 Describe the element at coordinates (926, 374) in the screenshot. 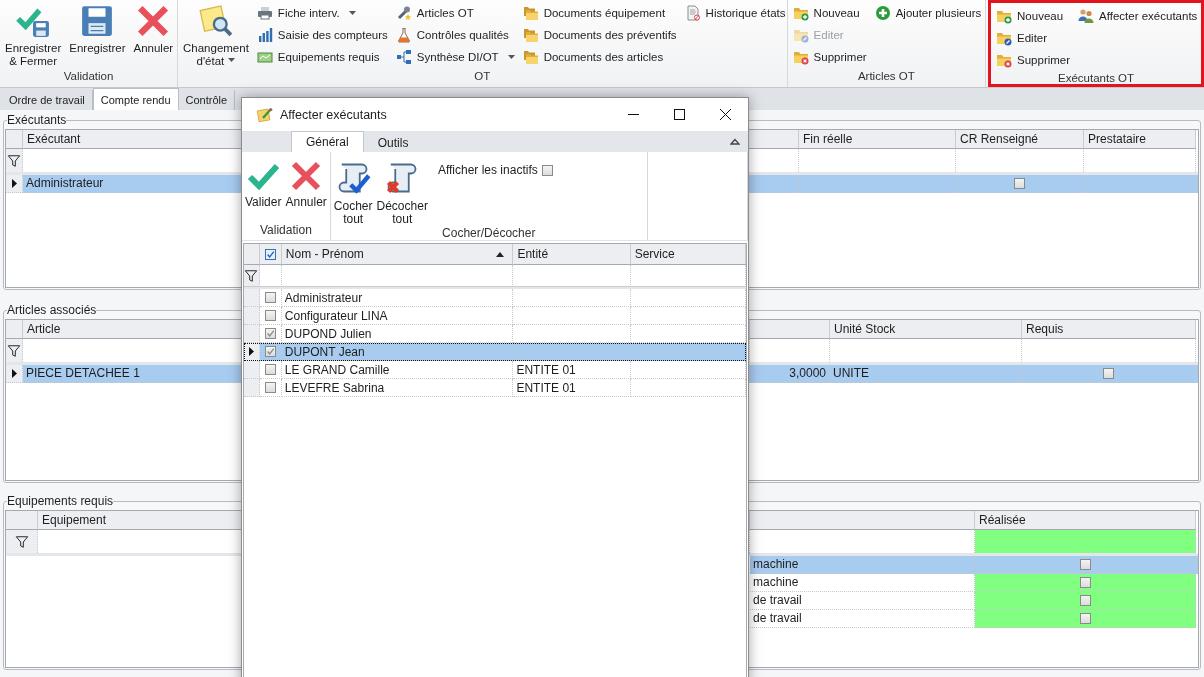

I see `table-cell: UNITE` at that location.